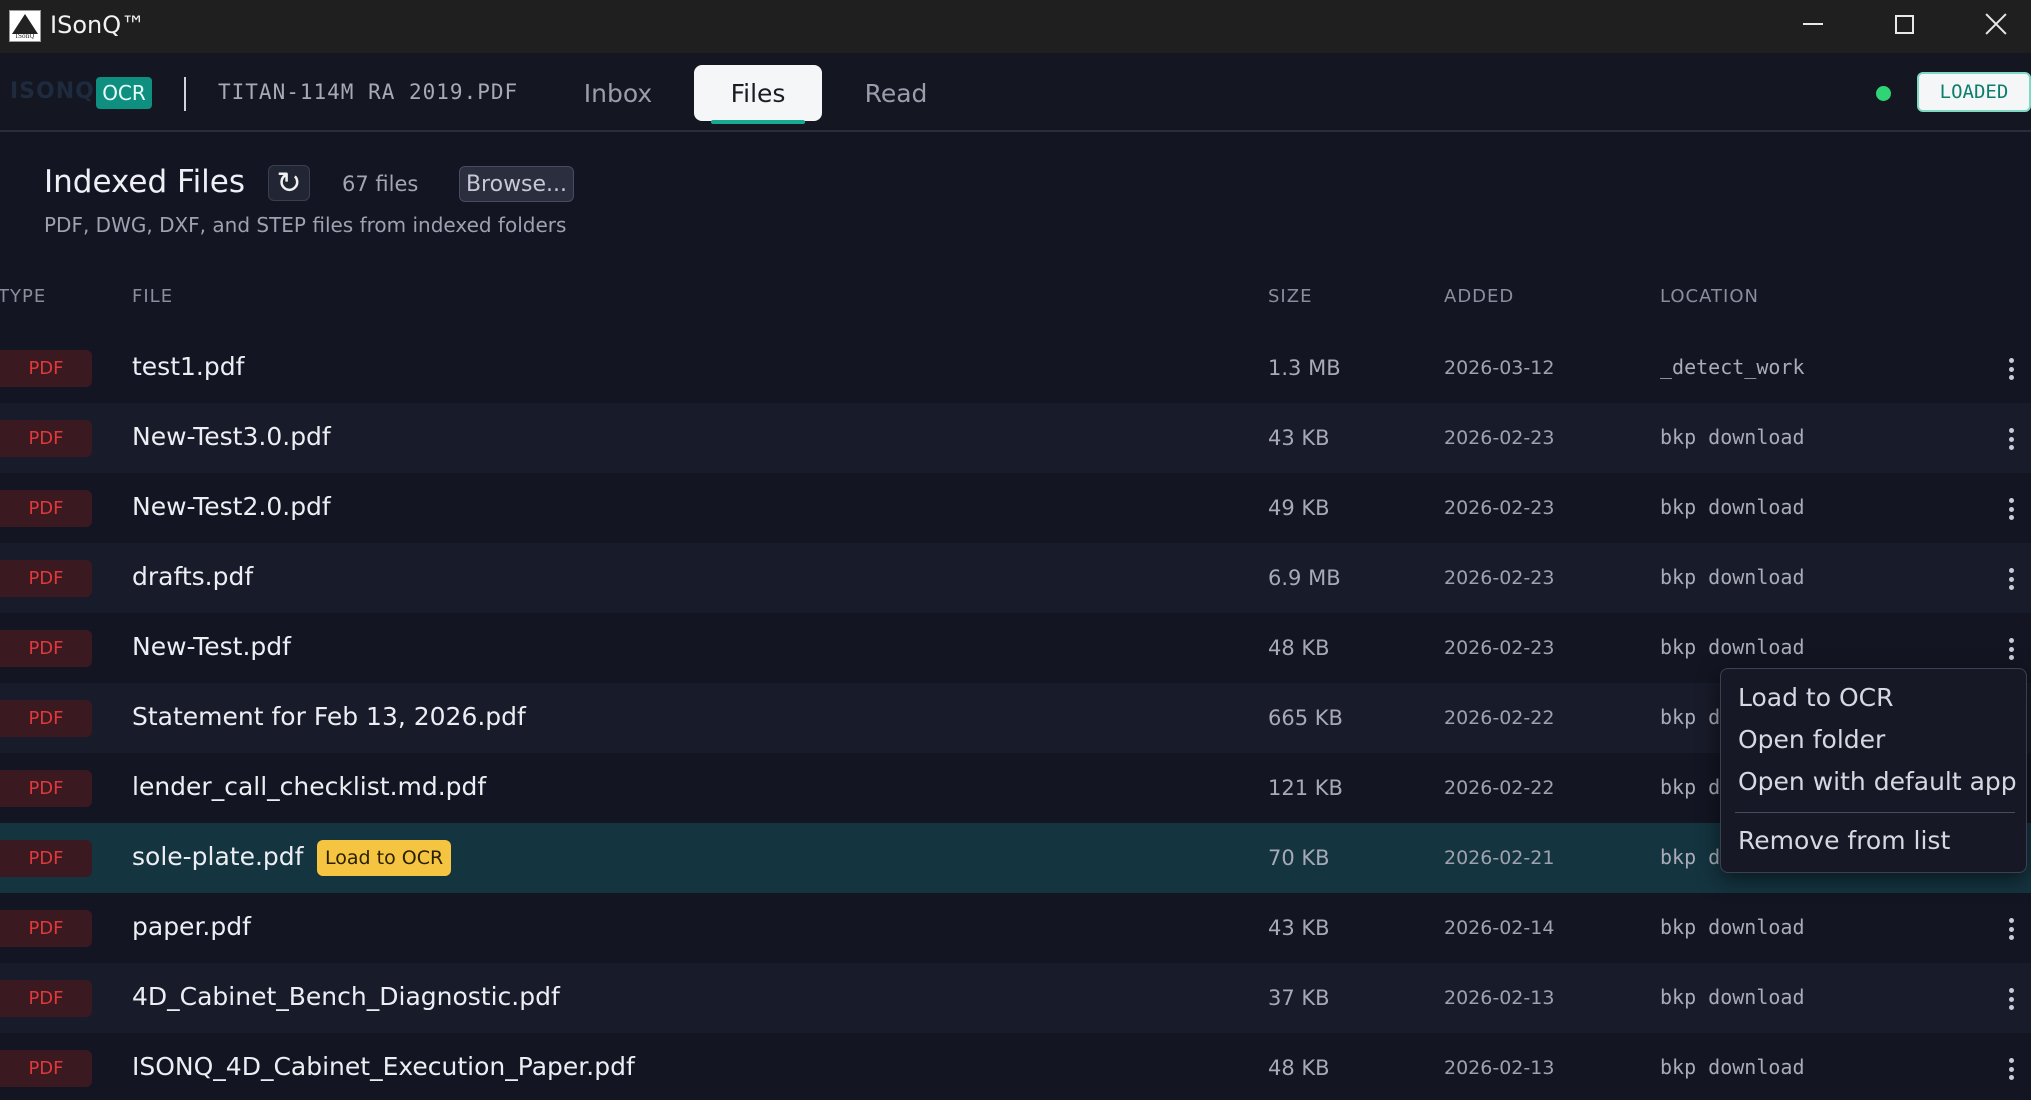  I want to click on file-name: sole-plate.pdf, so click(217, 856).